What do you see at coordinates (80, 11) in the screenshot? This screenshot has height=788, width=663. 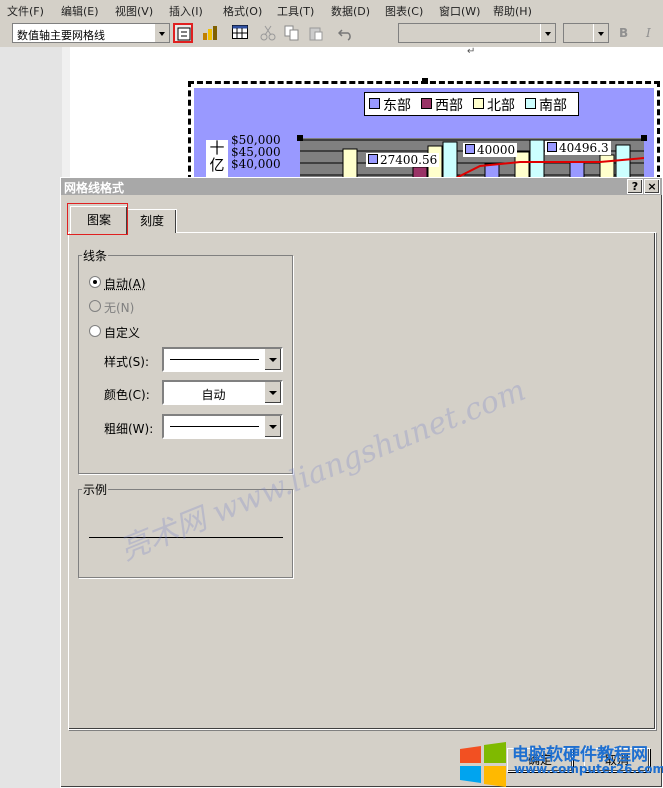 I see `menu-edit: 编辑(E)` at bounding box center [80, 11].